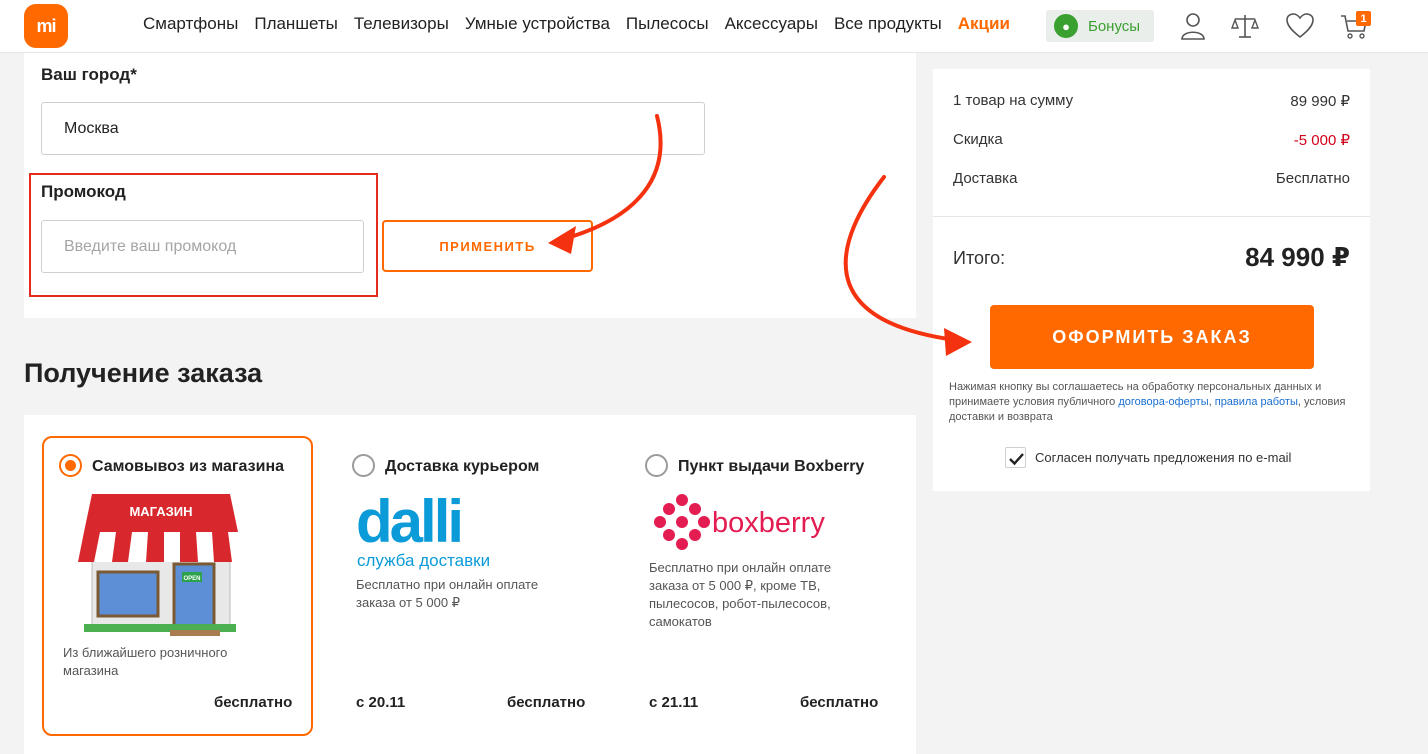 This screenshot has width=1428, height=754. What do you see at coordinates (1300, 26) in the screenshot?
I see `heart-icon` at bounding box center [1300, 26].